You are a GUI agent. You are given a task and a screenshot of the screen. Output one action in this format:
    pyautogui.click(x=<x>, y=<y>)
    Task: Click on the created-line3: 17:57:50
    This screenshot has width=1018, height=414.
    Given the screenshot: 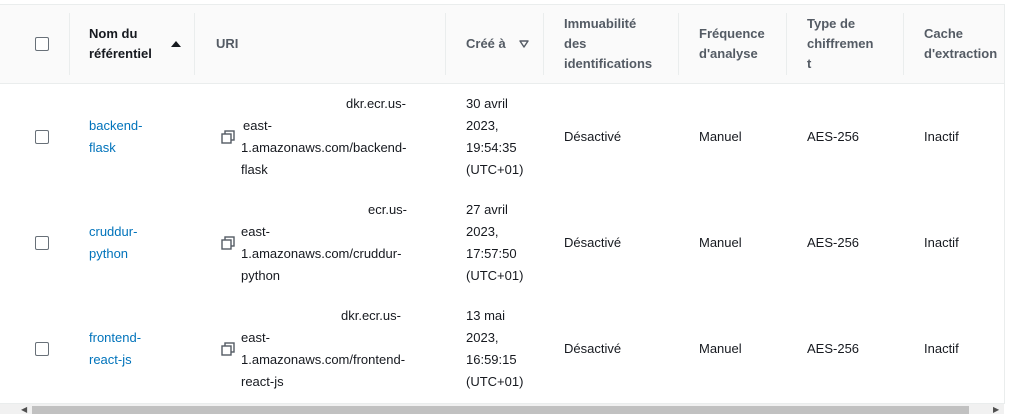 What is the action you would take?
    pyautogui.click(x=491, y=253)
    